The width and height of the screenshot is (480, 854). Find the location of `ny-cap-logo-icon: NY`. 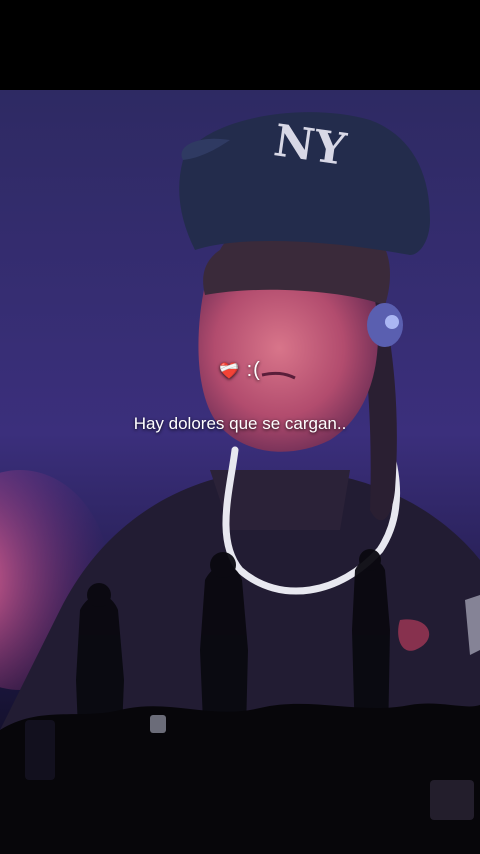

ny-cap-logo-icon: NY is located at coordinates (310, 145).